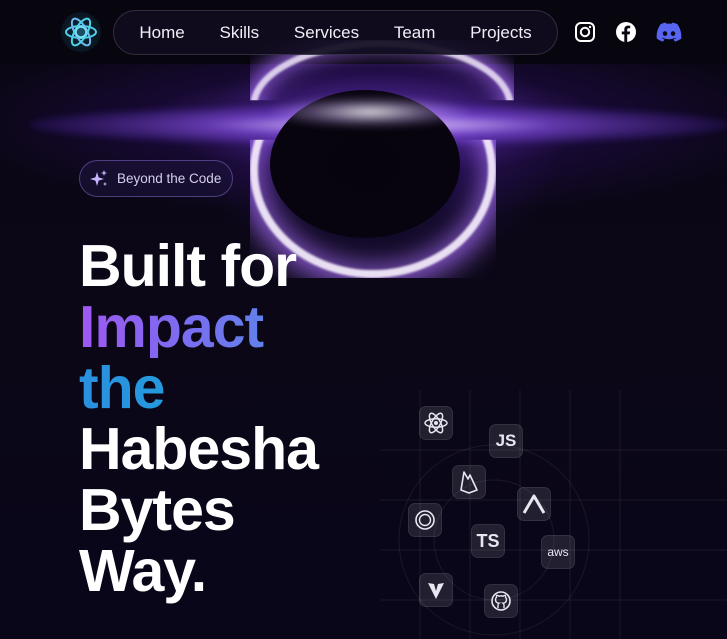 The image size is (727, 639). I want to click on nav-link-skills: Skills, so click(239, 33).